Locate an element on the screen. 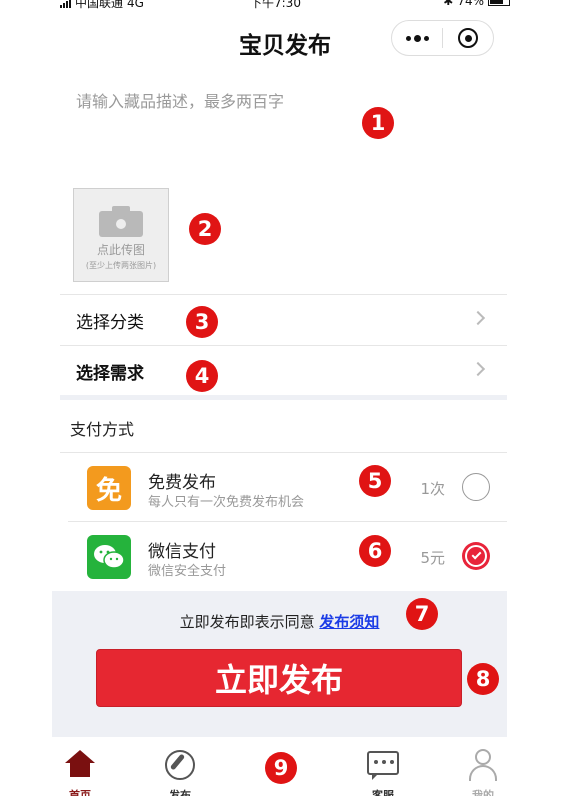 The height and width of the screenshot is (796, 571). status-bar: 中国联通 4G 下午7:30 ✱ 74% is located at coordinates (285, 6).